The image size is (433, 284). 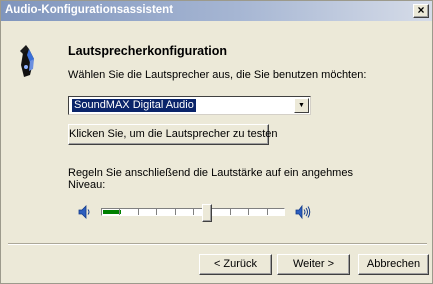 I want to click on speaker-high-icon, so click(x=303, y=212).